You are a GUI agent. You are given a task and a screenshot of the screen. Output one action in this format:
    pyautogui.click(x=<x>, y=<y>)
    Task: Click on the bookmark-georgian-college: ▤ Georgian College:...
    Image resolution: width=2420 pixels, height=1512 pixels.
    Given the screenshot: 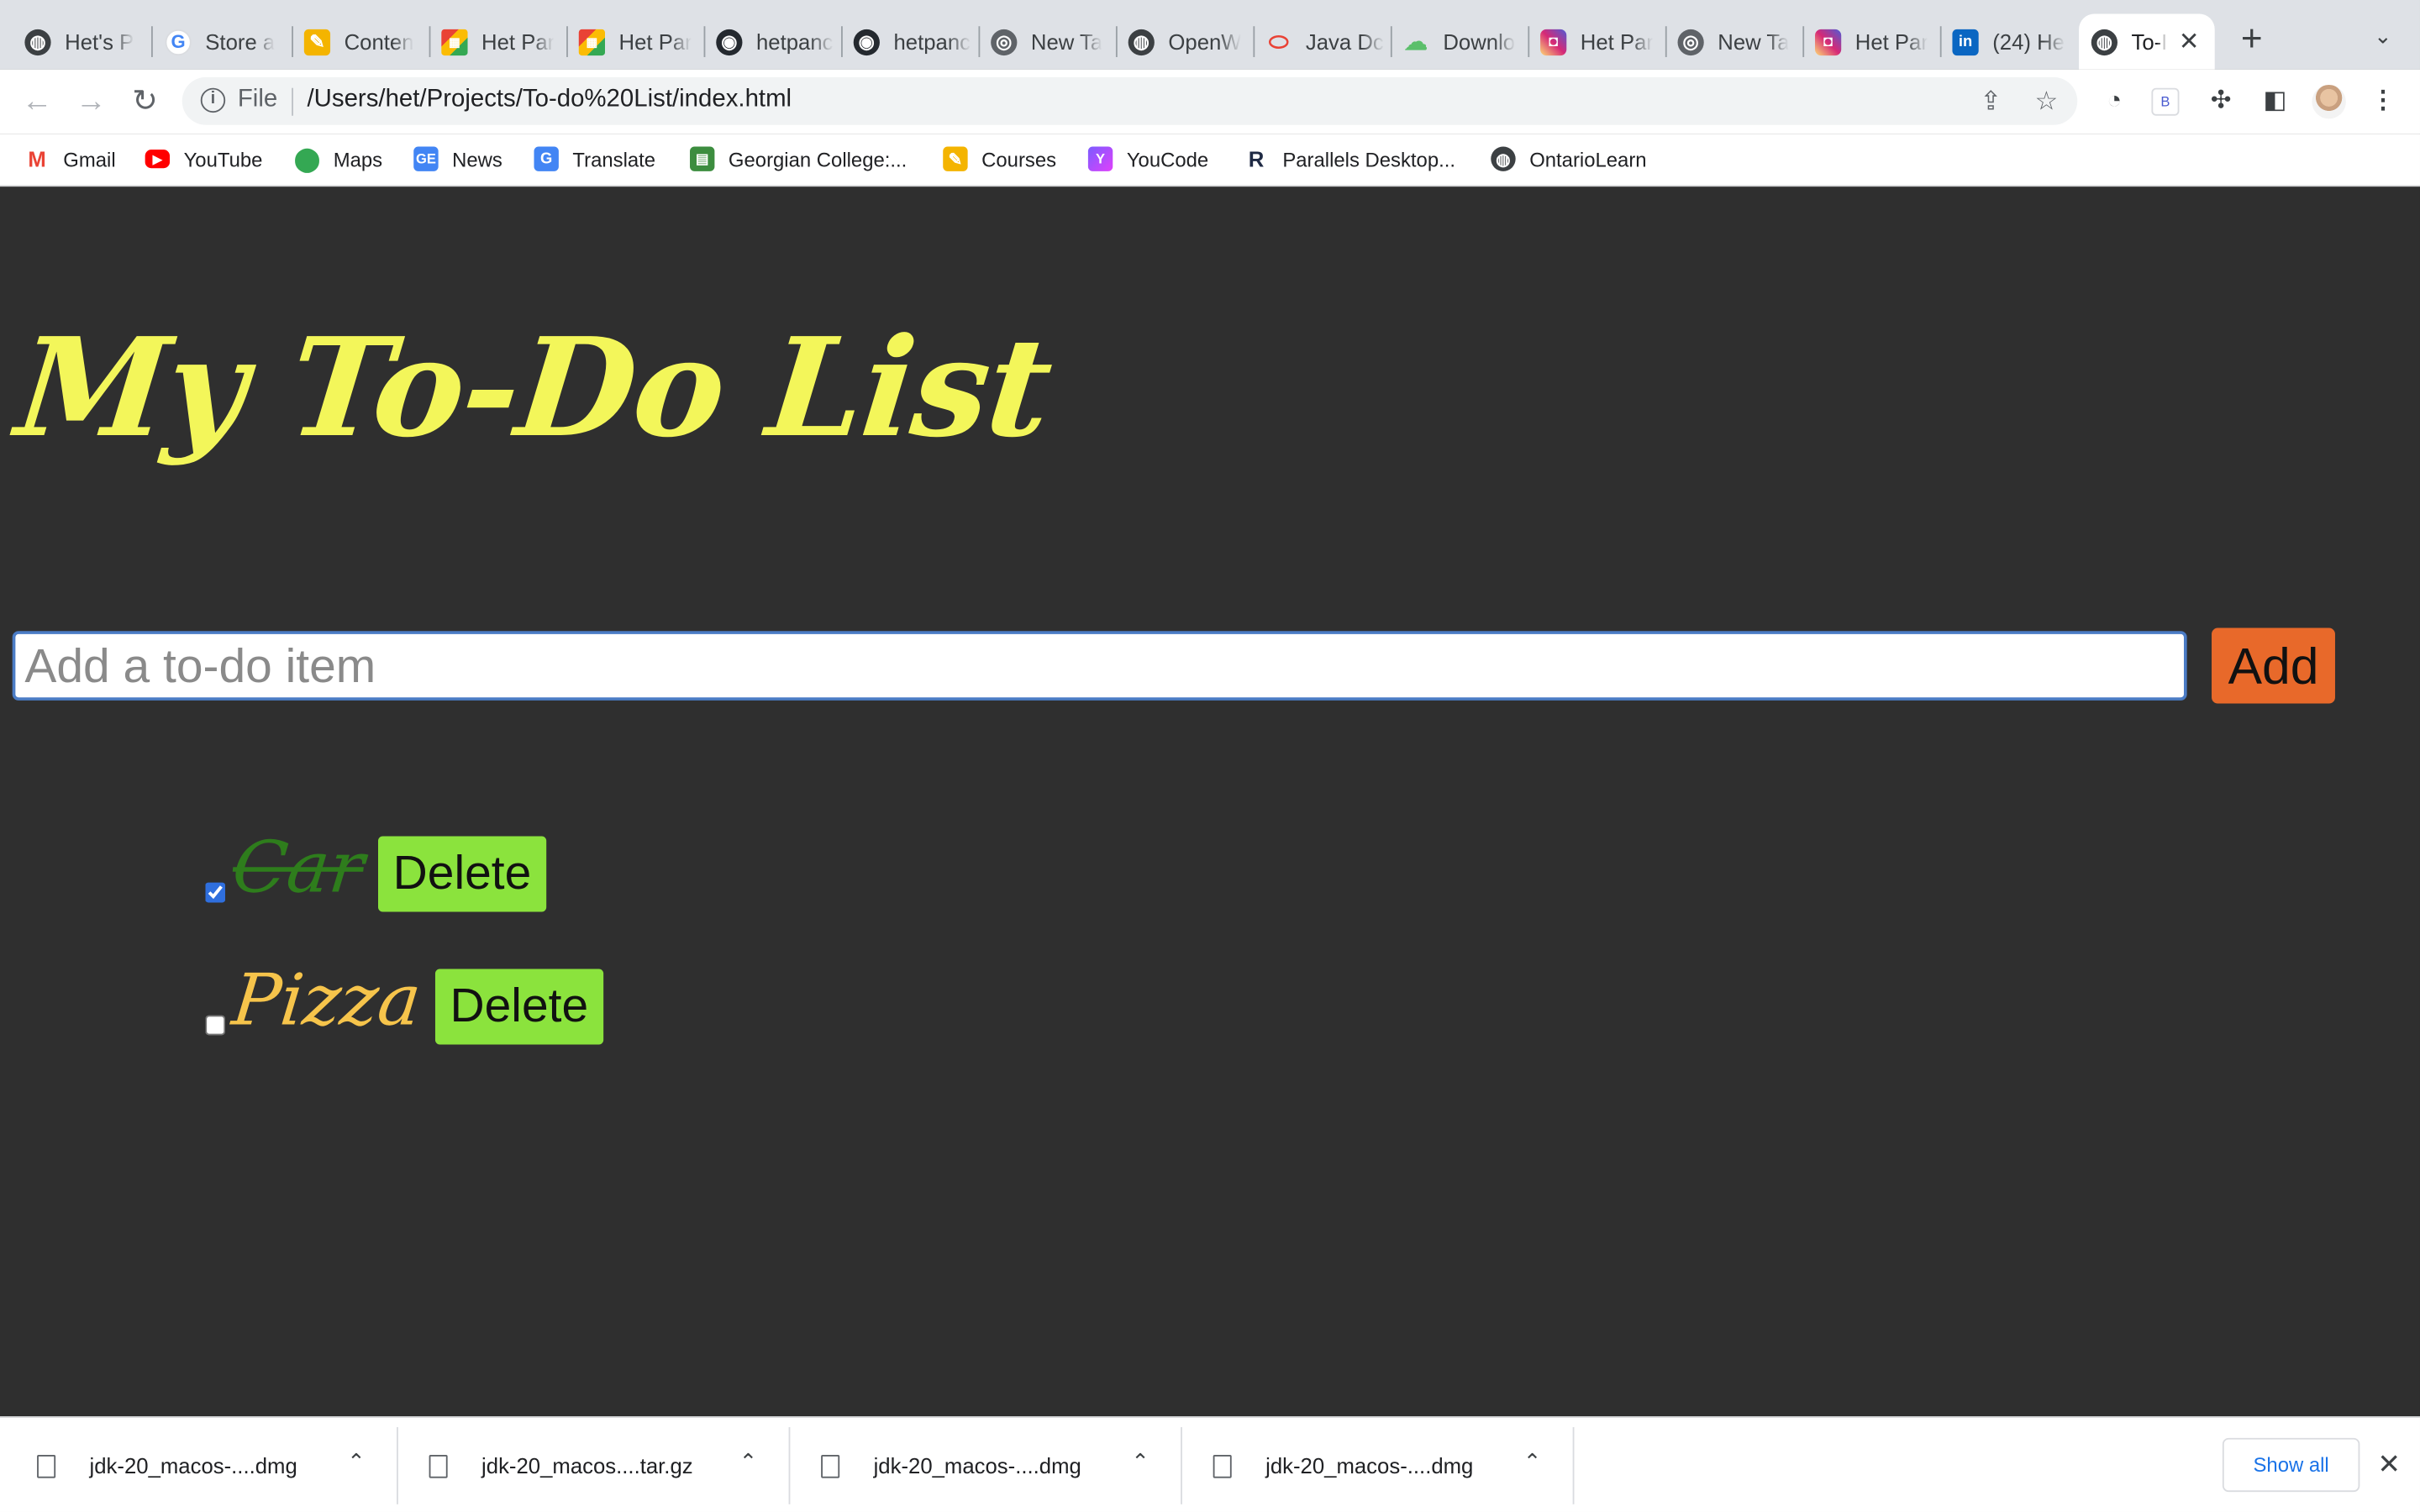 What is the action you would take?
    pyautogui.click(x=798, y=159)
    